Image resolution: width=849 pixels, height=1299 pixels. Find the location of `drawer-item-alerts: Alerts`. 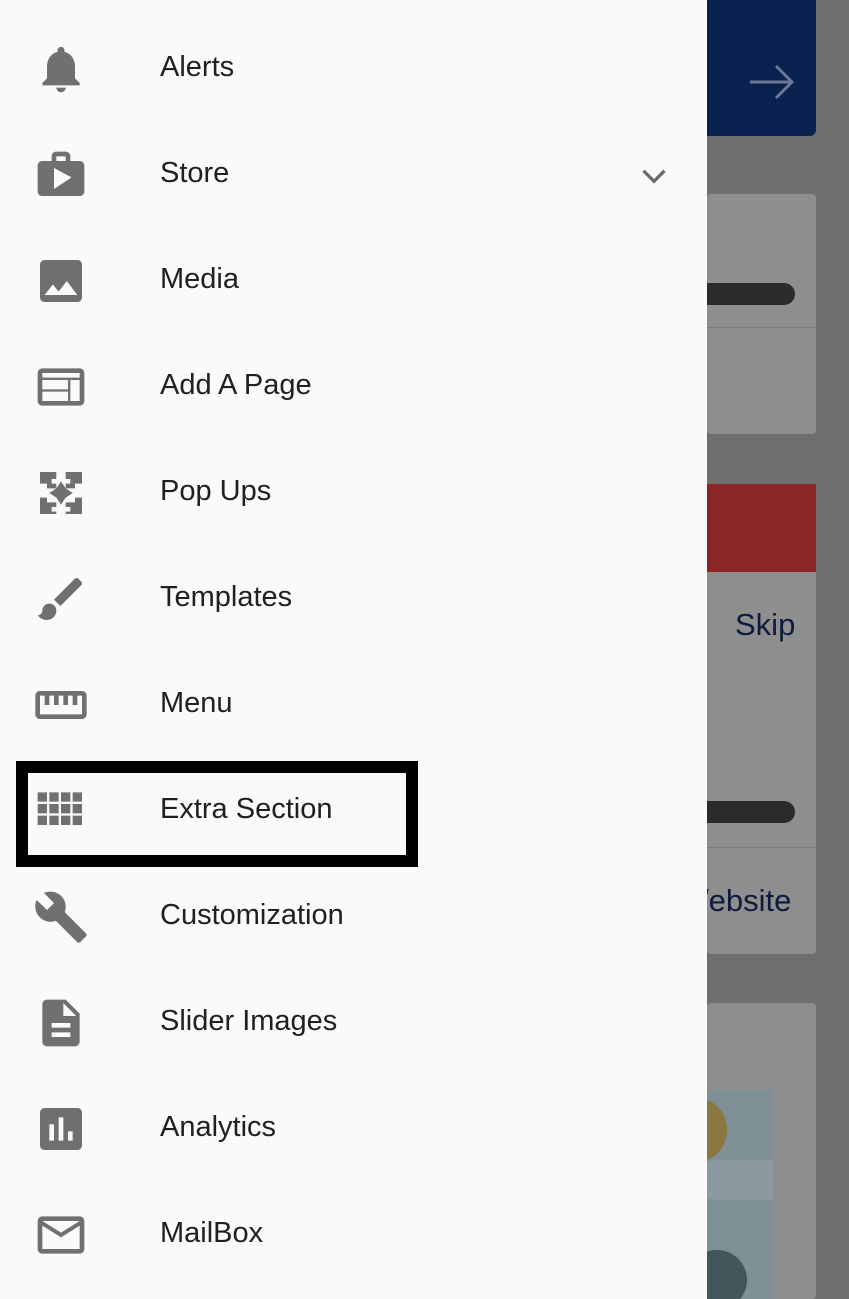

drawer-item-alerts: Alerts is located at coordinates (353, 67).